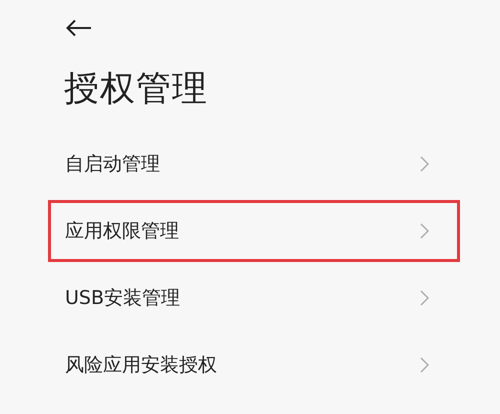 The height and width of the screenshot is (414, 500). I want to click on settings-item: 风险应用安装授权, so click(254, 365).